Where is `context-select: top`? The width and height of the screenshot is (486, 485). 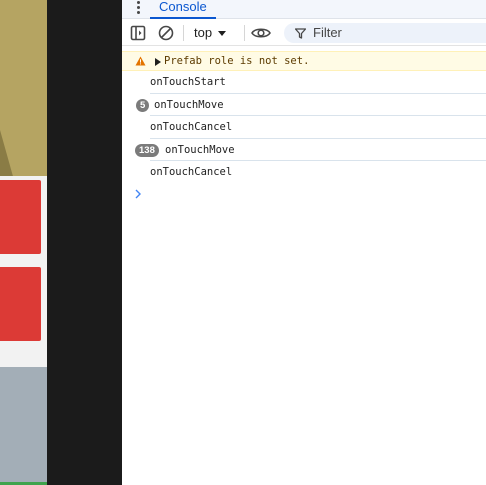 context-select: top is located at coordinates (210, 33).